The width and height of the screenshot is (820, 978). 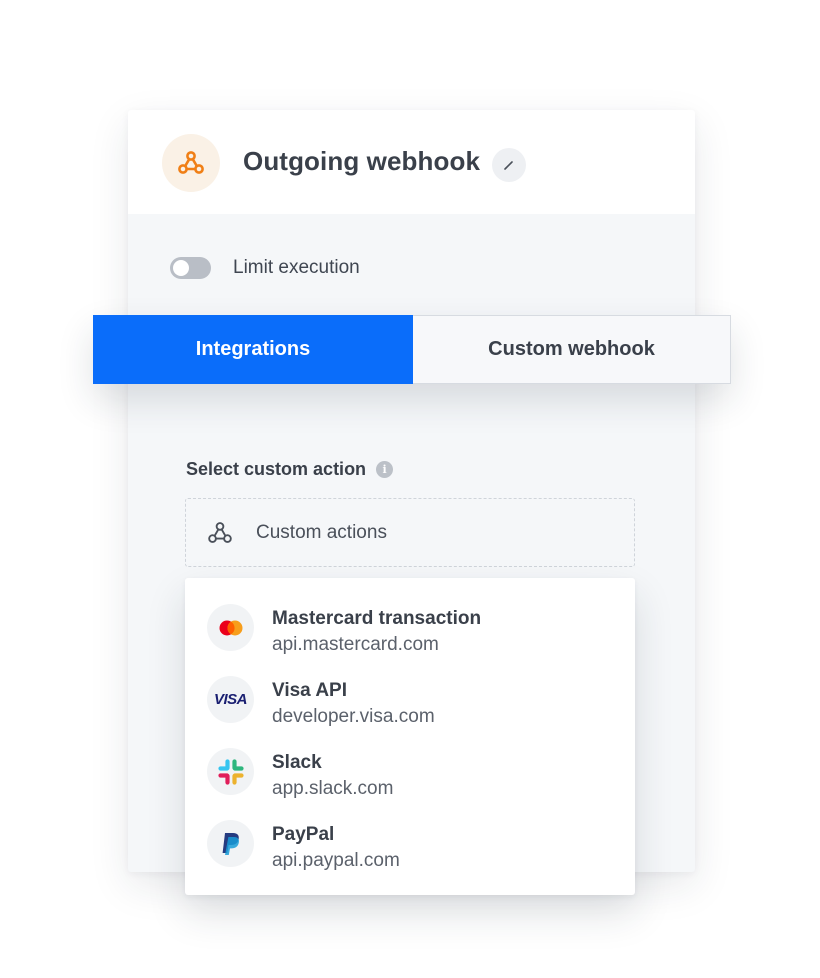 I want to click on visa-logo: VISA, so click(x=230, y=699).